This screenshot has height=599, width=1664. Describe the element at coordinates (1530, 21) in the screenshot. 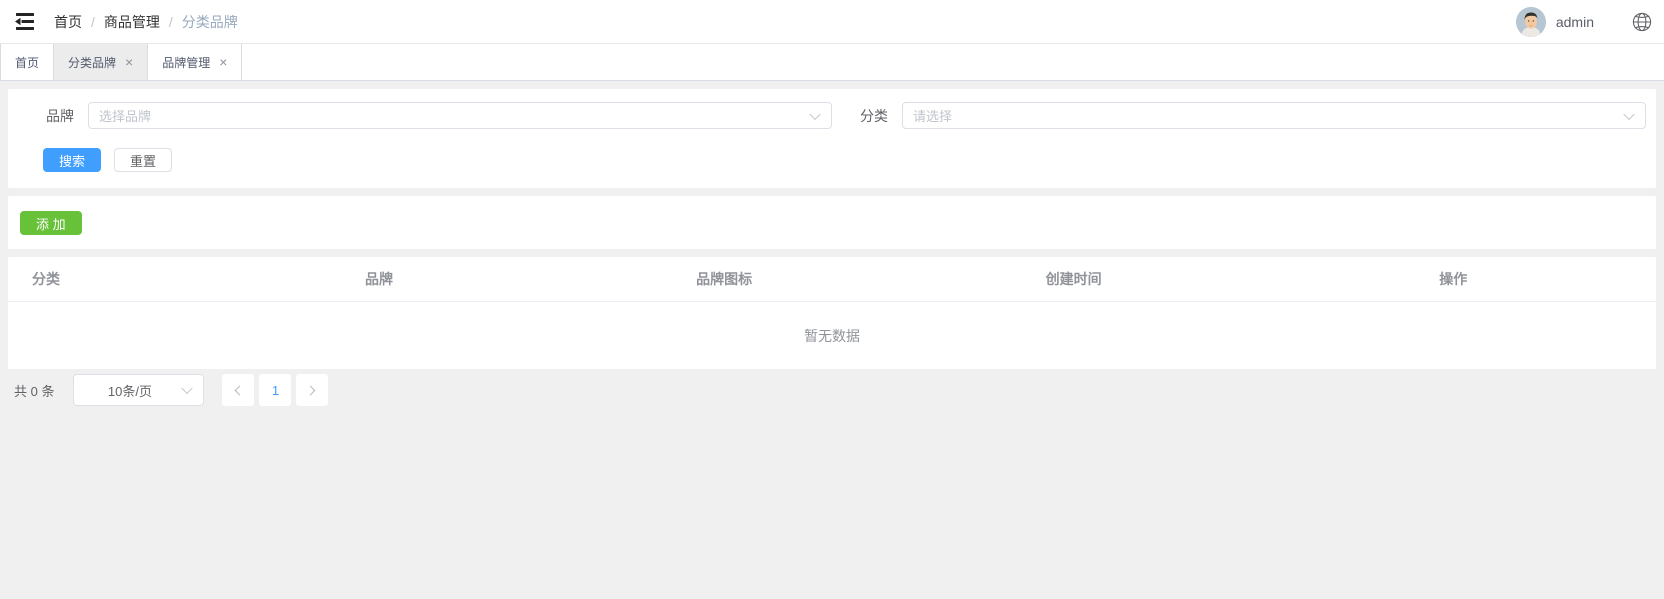

I see `user-avatar` at that location.